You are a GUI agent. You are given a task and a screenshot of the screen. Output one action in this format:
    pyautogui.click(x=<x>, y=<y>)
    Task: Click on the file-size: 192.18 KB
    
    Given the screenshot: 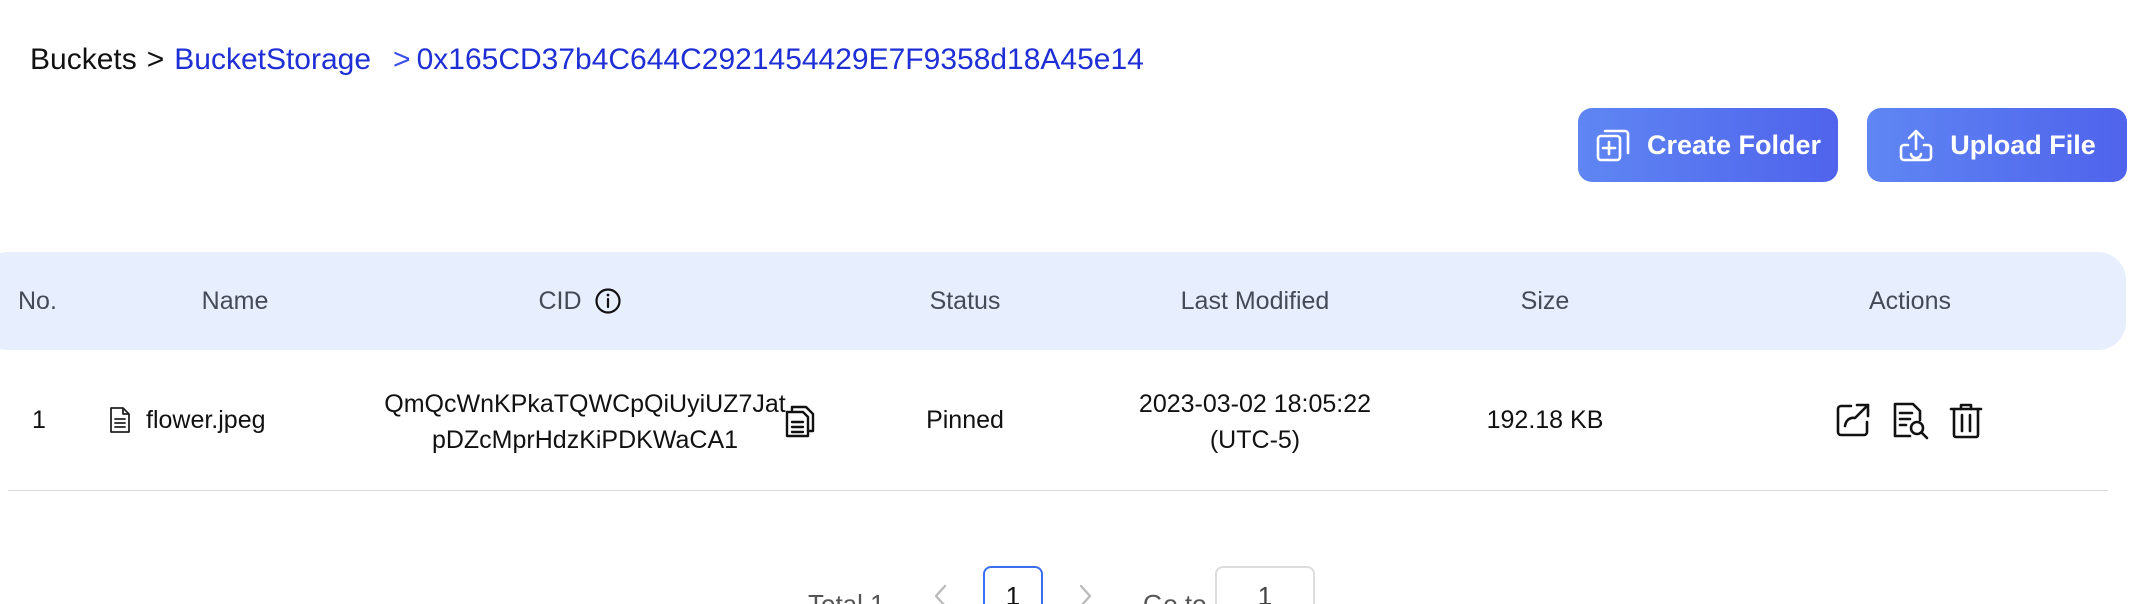 What is the action you would take?
    pyautogui.click(x=1545, y=419)
    